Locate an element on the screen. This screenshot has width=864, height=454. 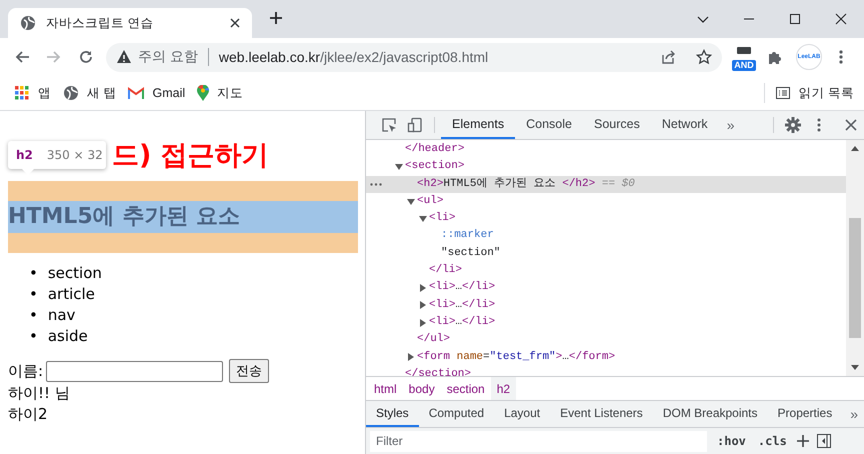
breadcrumb-item: body is located at coordinates (421, 388).